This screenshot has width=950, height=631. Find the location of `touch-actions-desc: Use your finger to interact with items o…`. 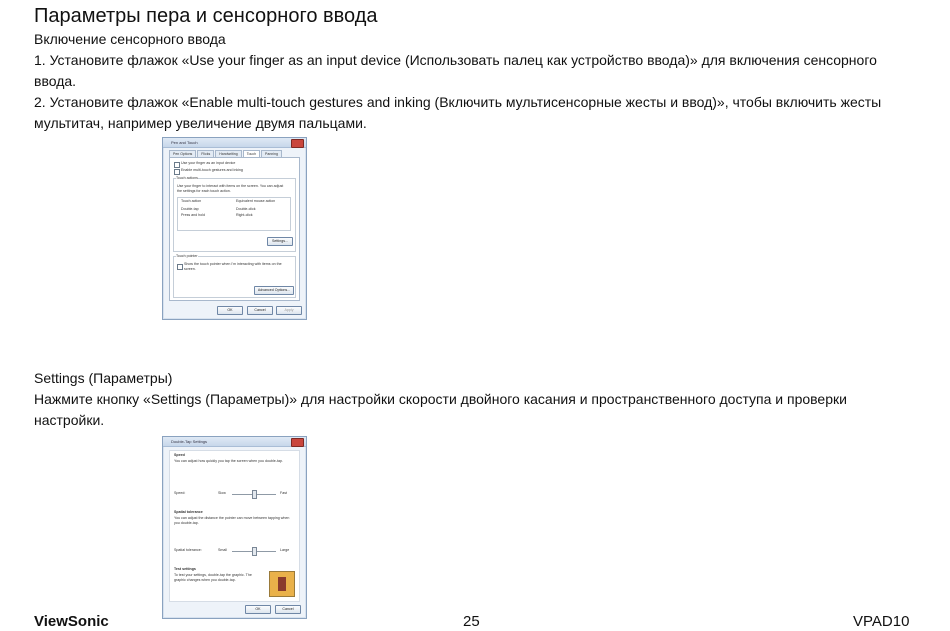

touch-actions-desc: Use your finger to interact with items o… is located at coordinates (230, 188).